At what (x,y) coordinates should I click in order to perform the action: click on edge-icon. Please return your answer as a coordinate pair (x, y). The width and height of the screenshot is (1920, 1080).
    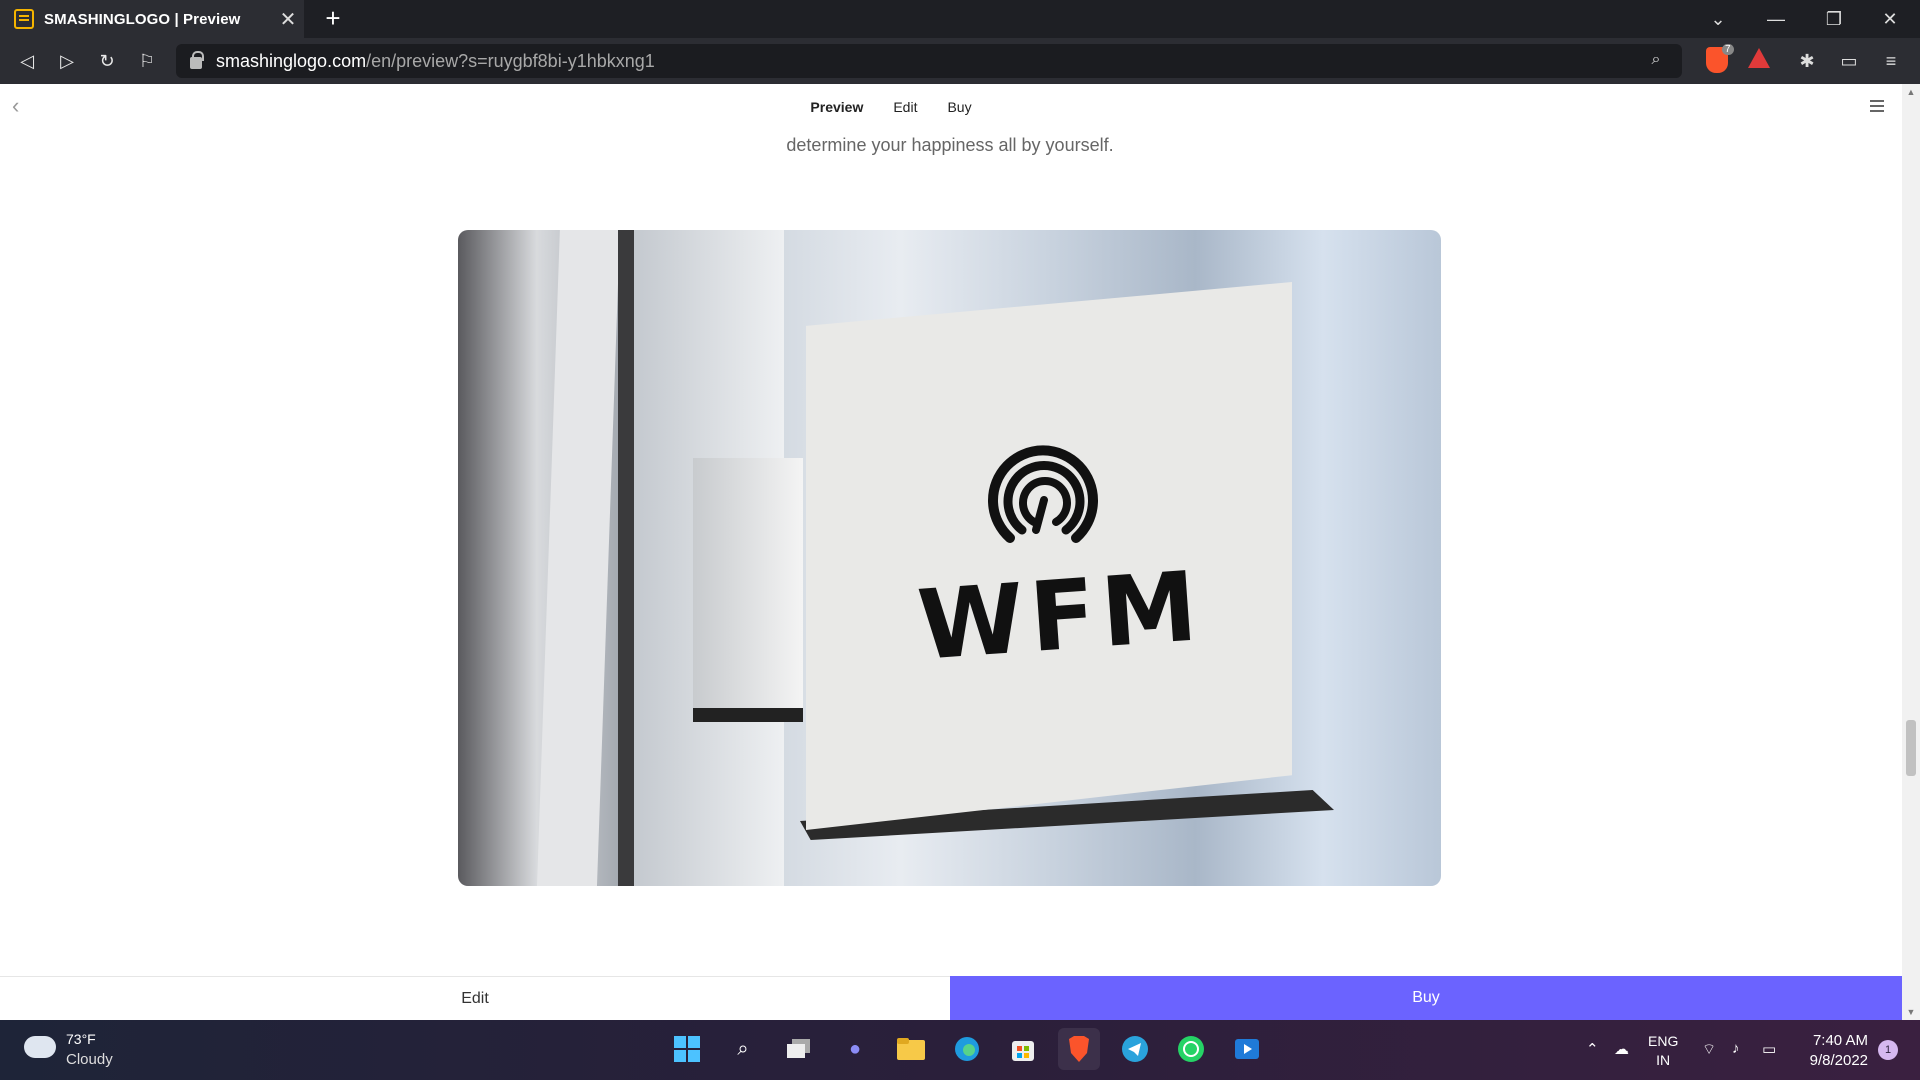
    Looking at the image, I should click on (967, 1049).